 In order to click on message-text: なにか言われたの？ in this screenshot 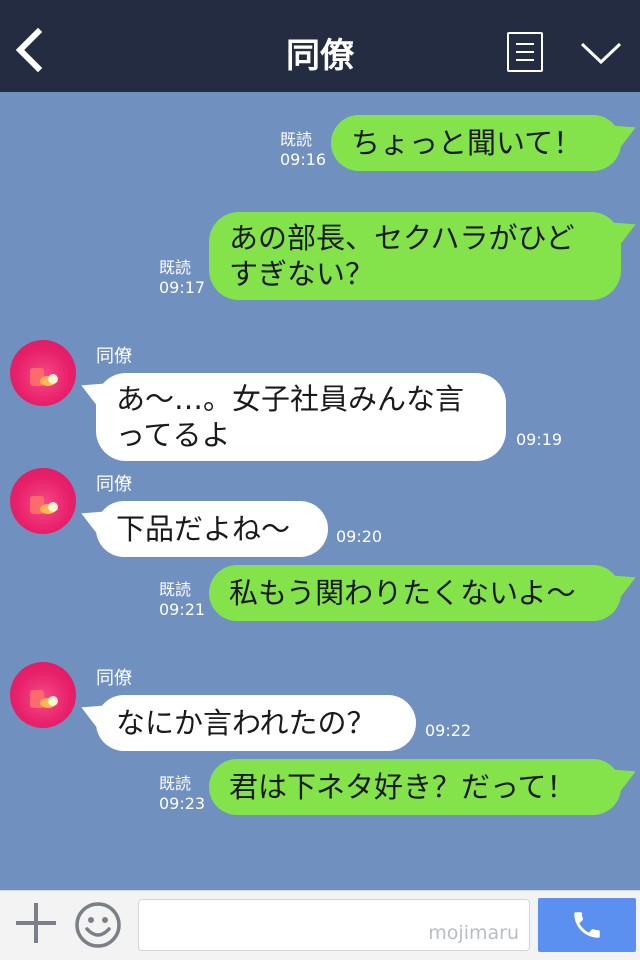, I will do `click(246, 723)`.